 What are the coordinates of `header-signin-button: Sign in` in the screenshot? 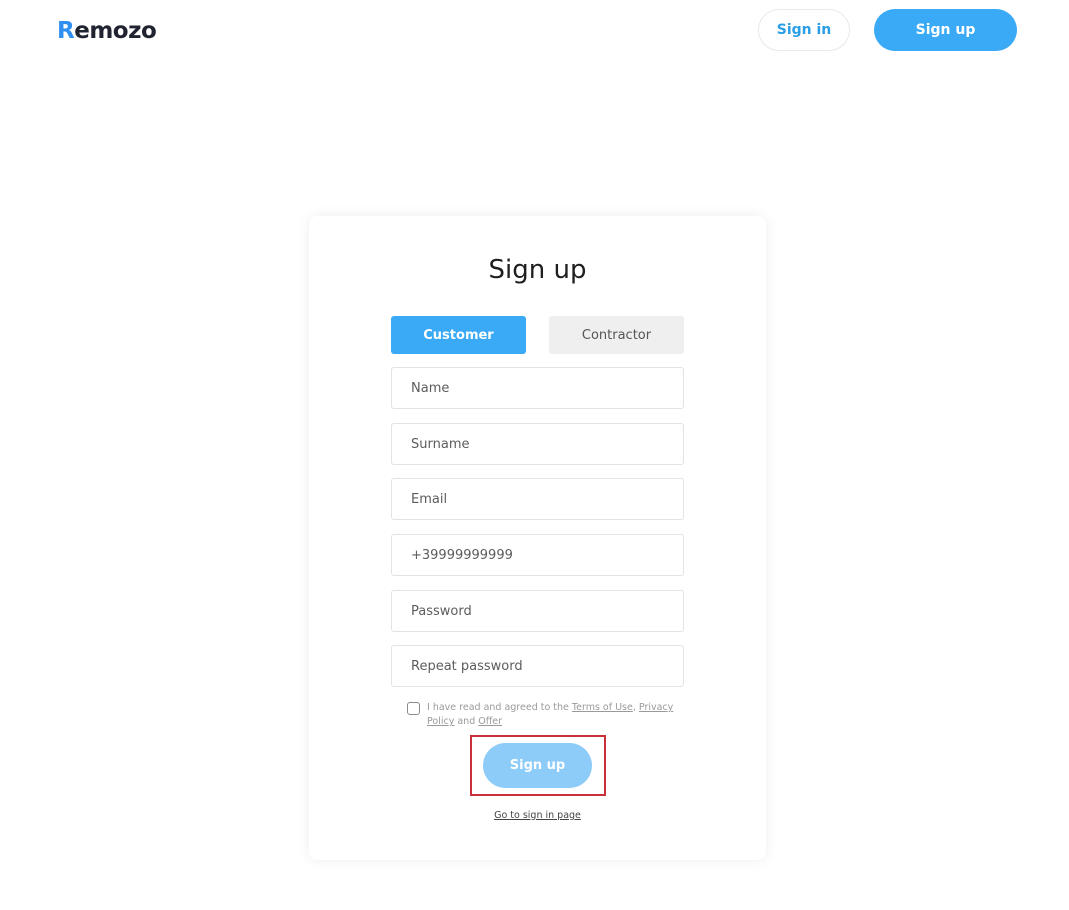 It's located at (804, 30).